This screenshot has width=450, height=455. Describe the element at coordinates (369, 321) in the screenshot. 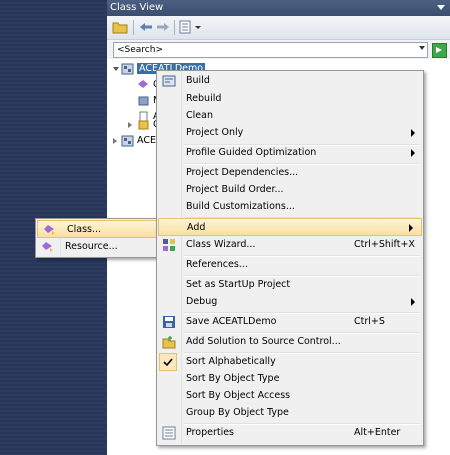

I see `menu-item-shortcut: Ctrl+S` at that location.